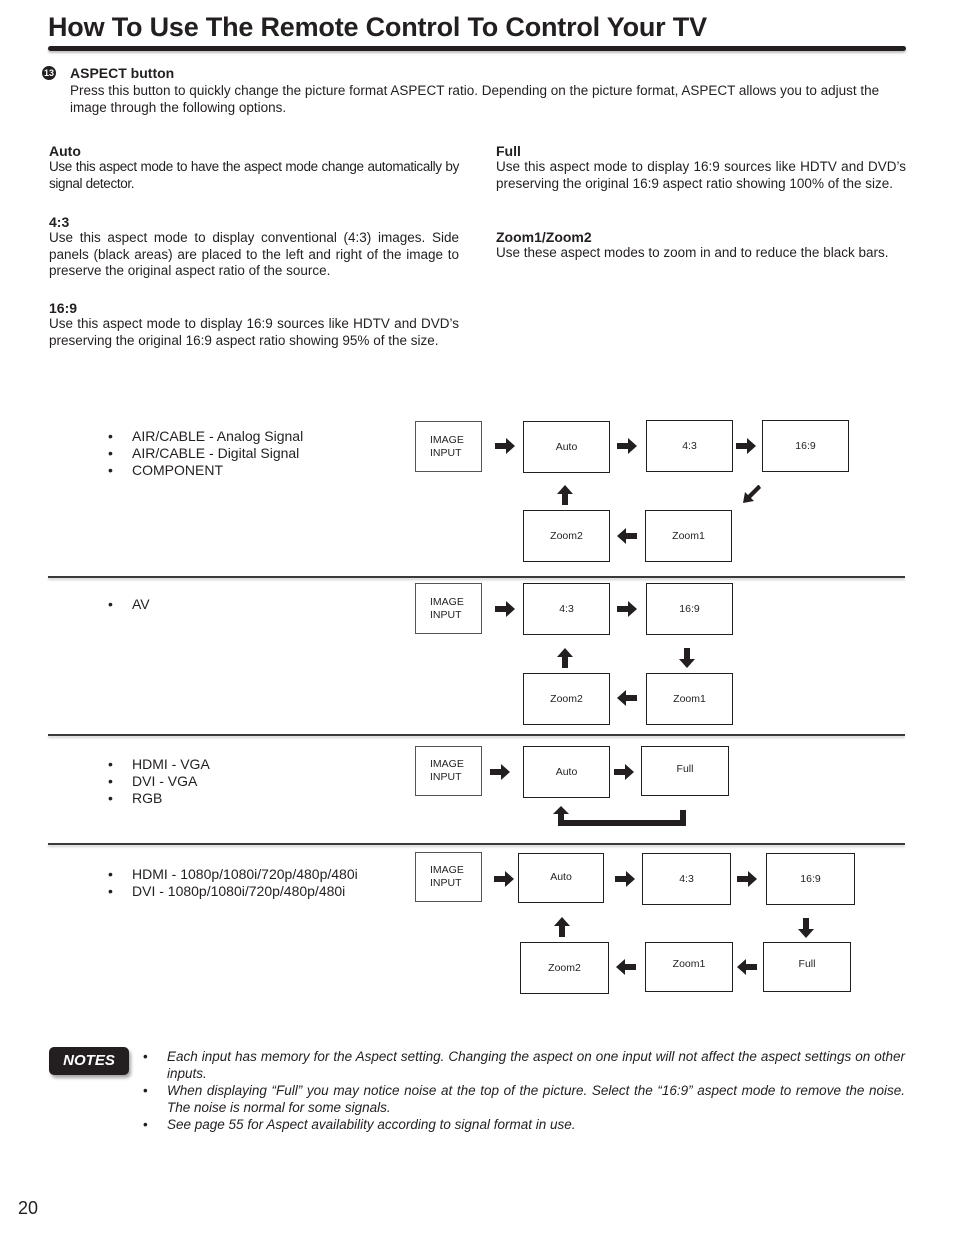  Describe the element at coordinates (63, 308) in the screenshot. I see `mode-16-9-title: 16:9` at that location.